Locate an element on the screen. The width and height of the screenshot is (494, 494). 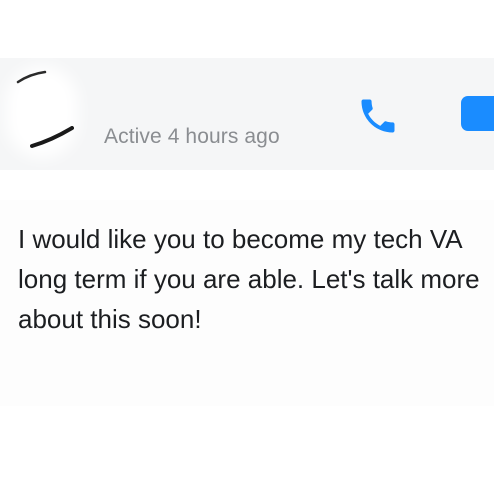
video-camera-icon is located at coordinates (477, 113).